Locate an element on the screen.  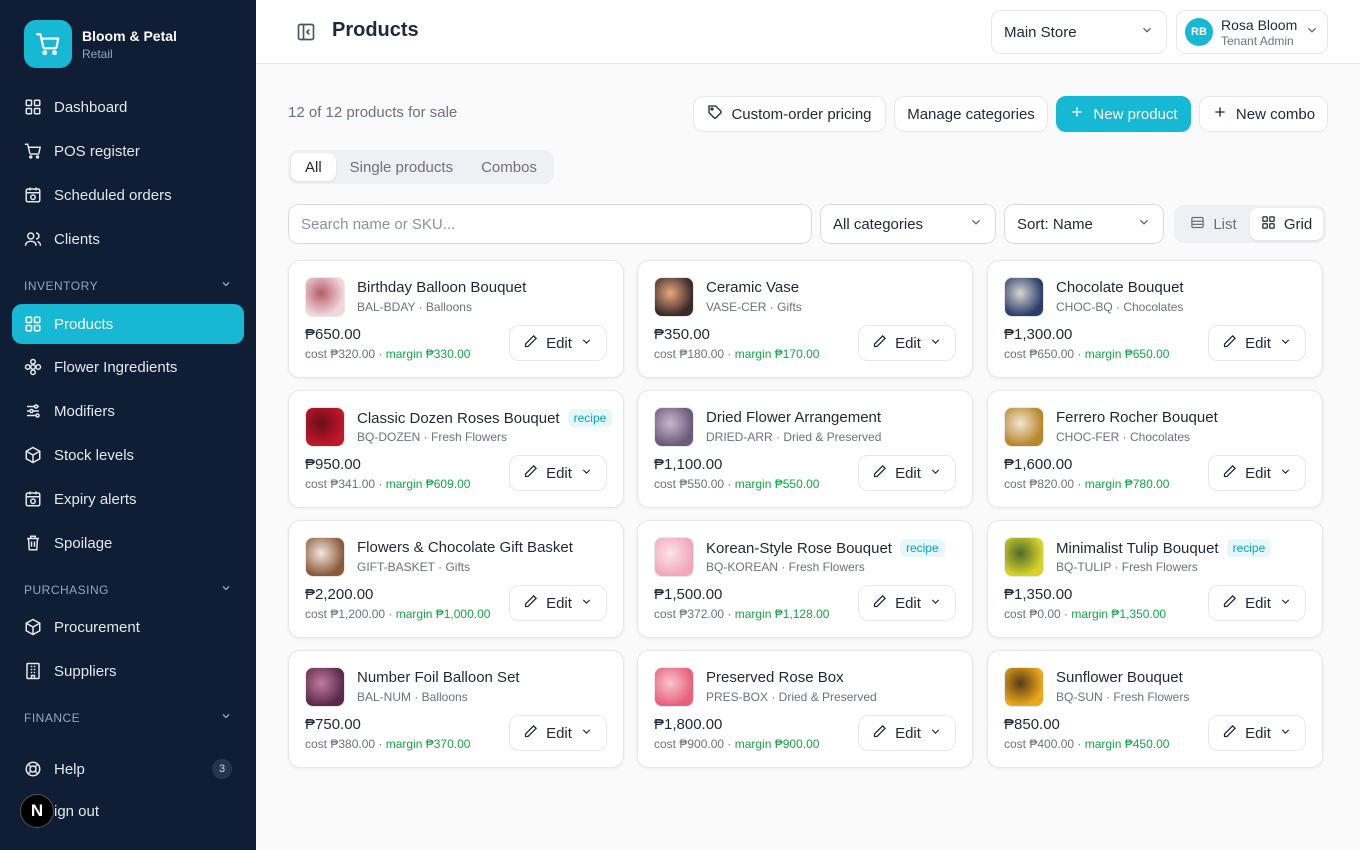
category-filter-value: All categories is located at coordinates (878, 224).